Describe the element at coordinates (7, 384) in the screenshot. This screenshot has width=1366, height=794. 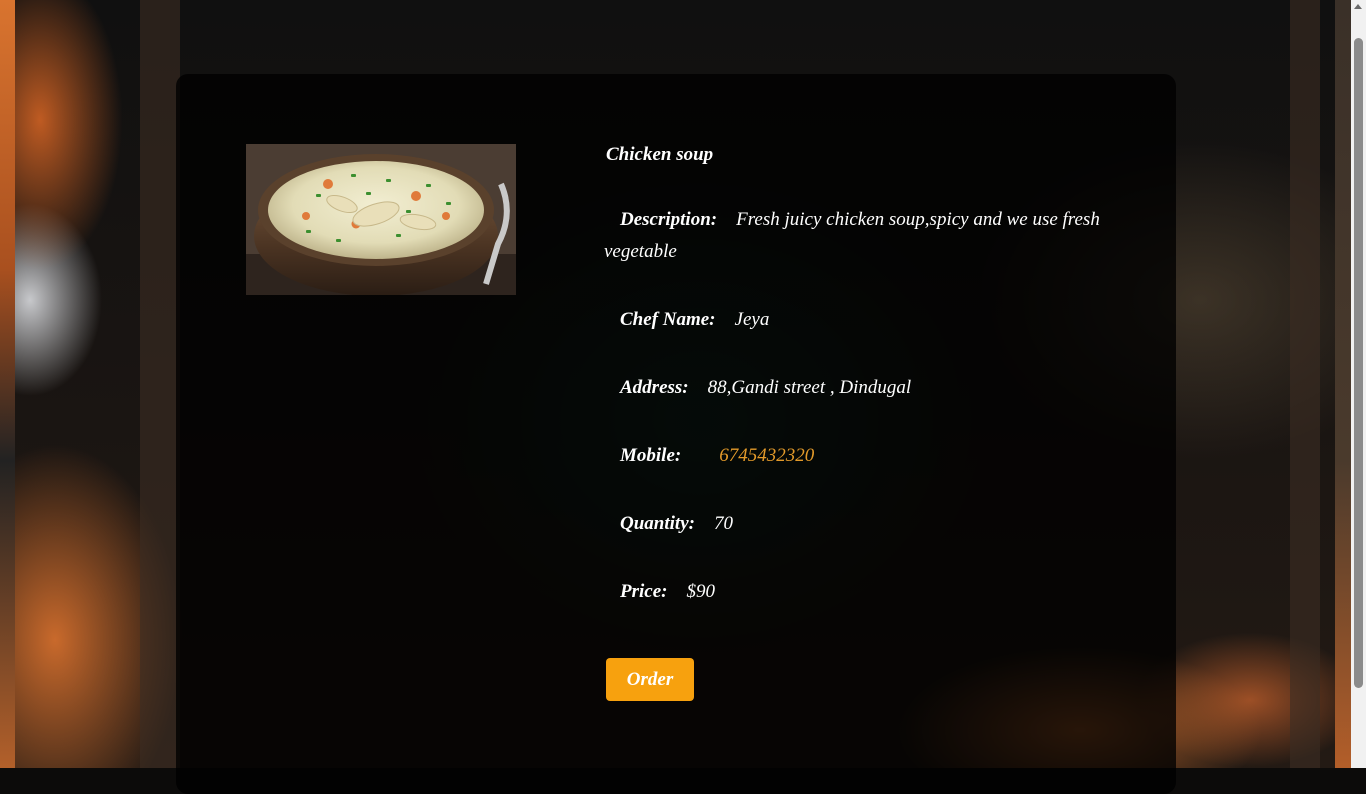
I see `background-window-edge` at that location.